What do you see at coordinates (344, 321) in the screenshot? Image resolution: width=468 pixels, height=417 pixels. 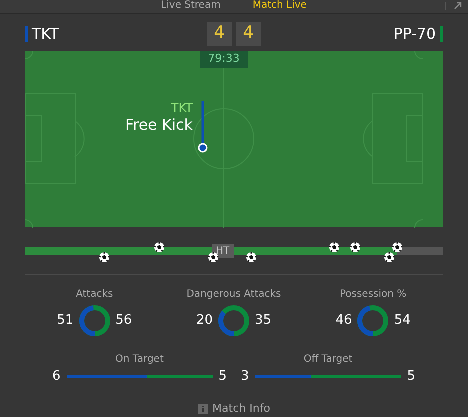 I see `stat-value: 46` at bounding box center [344, 321].